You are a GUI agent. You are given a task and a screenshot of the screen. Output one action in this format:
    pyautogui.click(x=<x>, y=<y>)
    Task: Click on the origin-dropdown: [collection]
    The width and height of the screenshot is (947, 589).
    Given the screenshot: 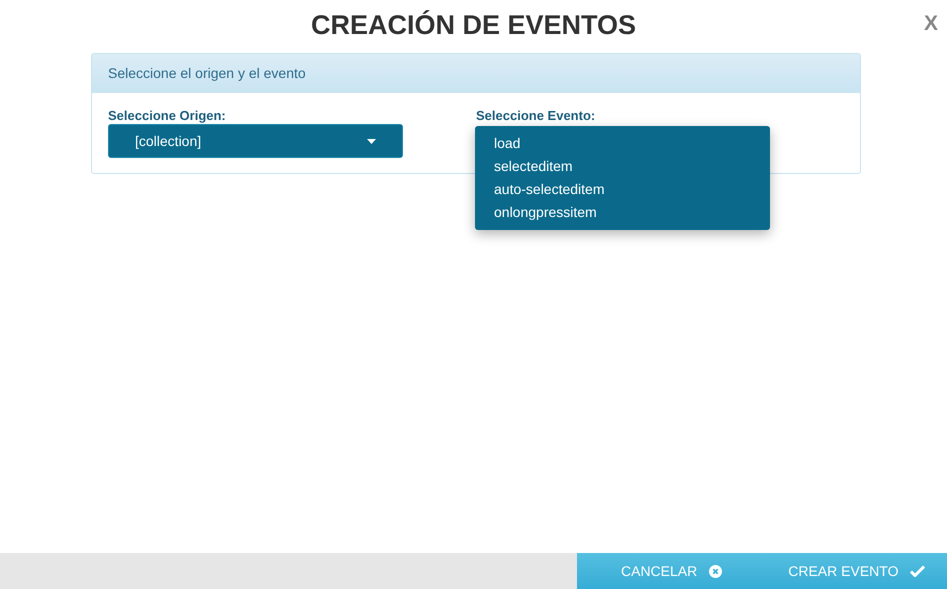 What is the action you would take?
    pyautogui.click(x=255, y=141)
    